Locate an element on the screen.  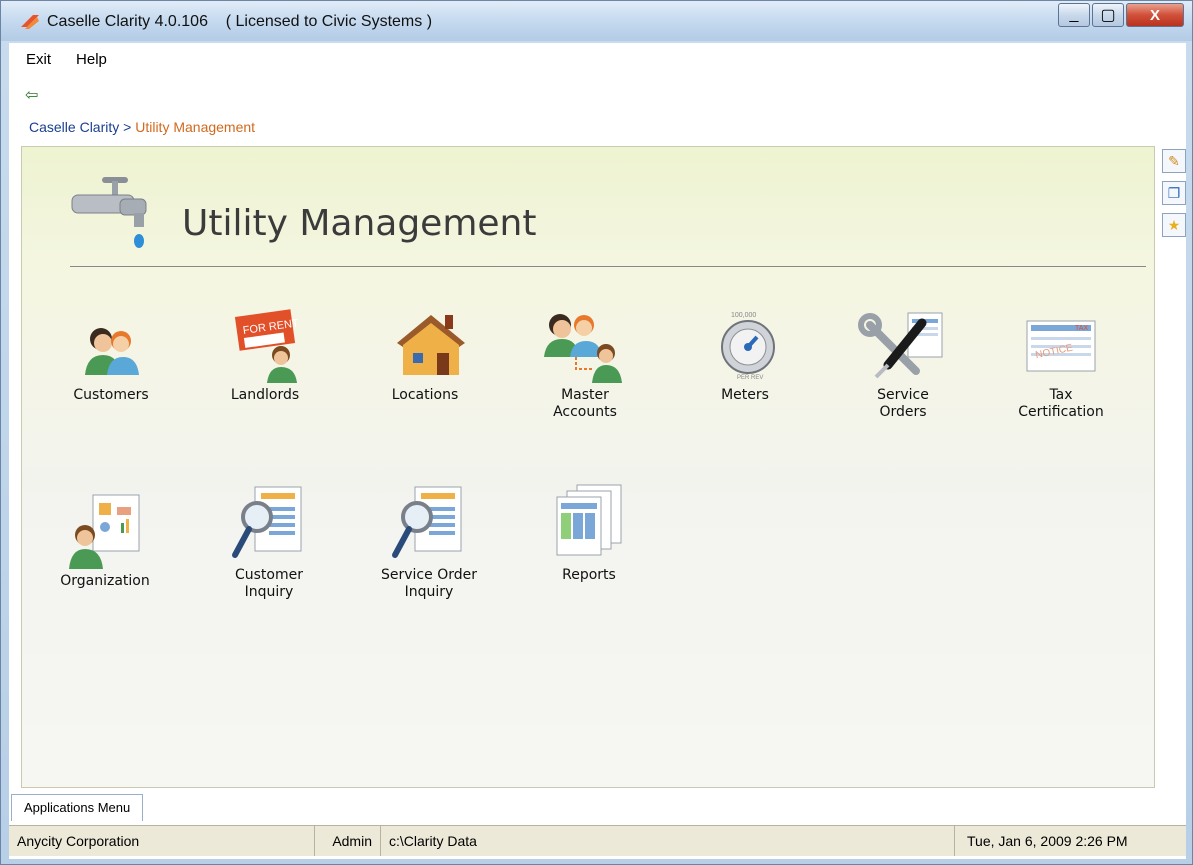
svg-text: PER REV is located at coordinates (750, 378).